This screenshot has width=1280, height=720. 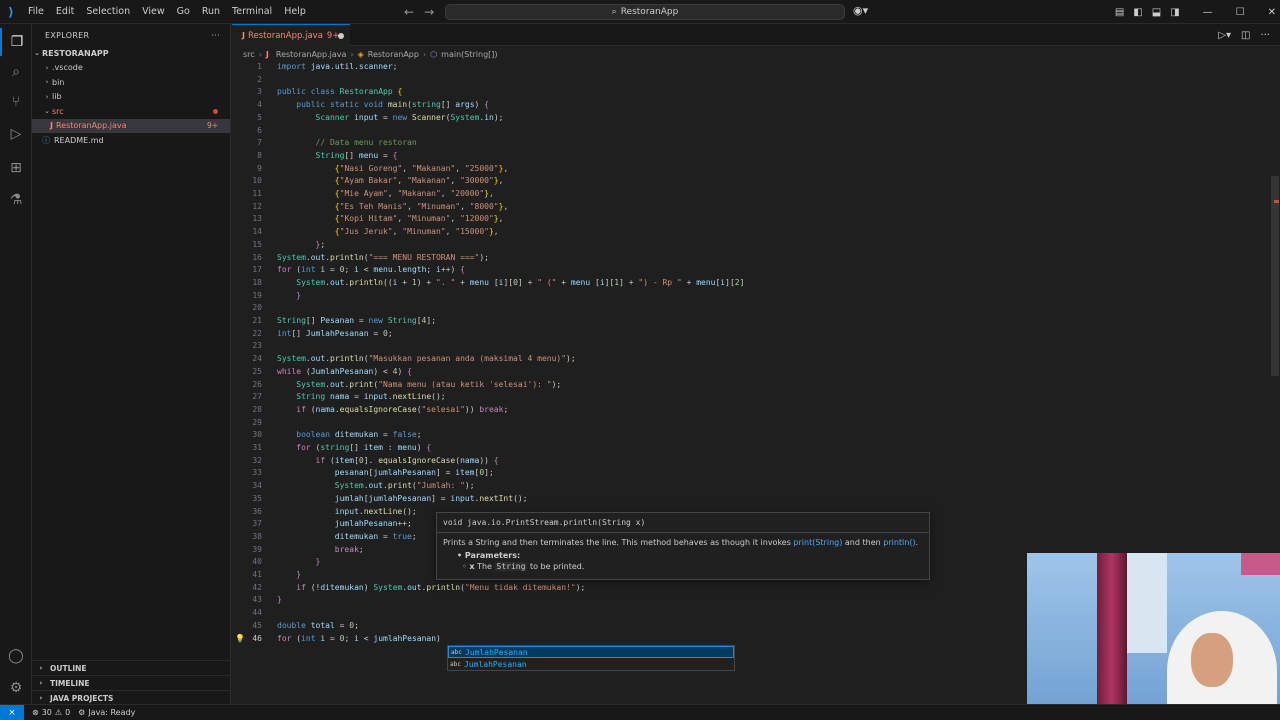 What do you see at coordinates (1174, 12) in the screenshot?
I see `secondary-sidebar-toggle-icon: ◨` at bounding box center [1174, 12].